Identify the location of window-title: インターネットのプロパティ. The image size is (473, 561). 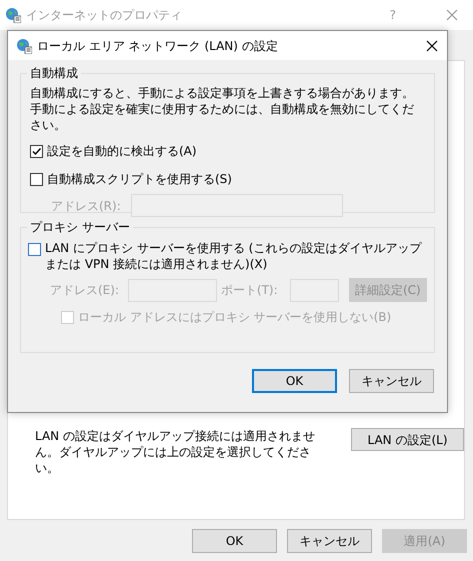
(104, 15).